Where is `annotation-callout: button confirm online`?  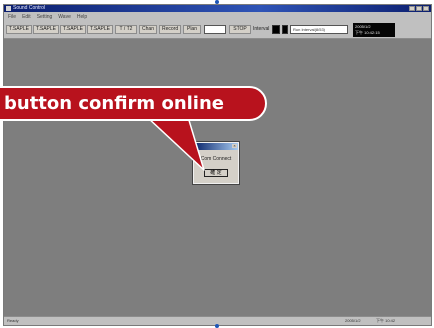
annotation-callout: button confirm online is located at coordinates (133, 103).